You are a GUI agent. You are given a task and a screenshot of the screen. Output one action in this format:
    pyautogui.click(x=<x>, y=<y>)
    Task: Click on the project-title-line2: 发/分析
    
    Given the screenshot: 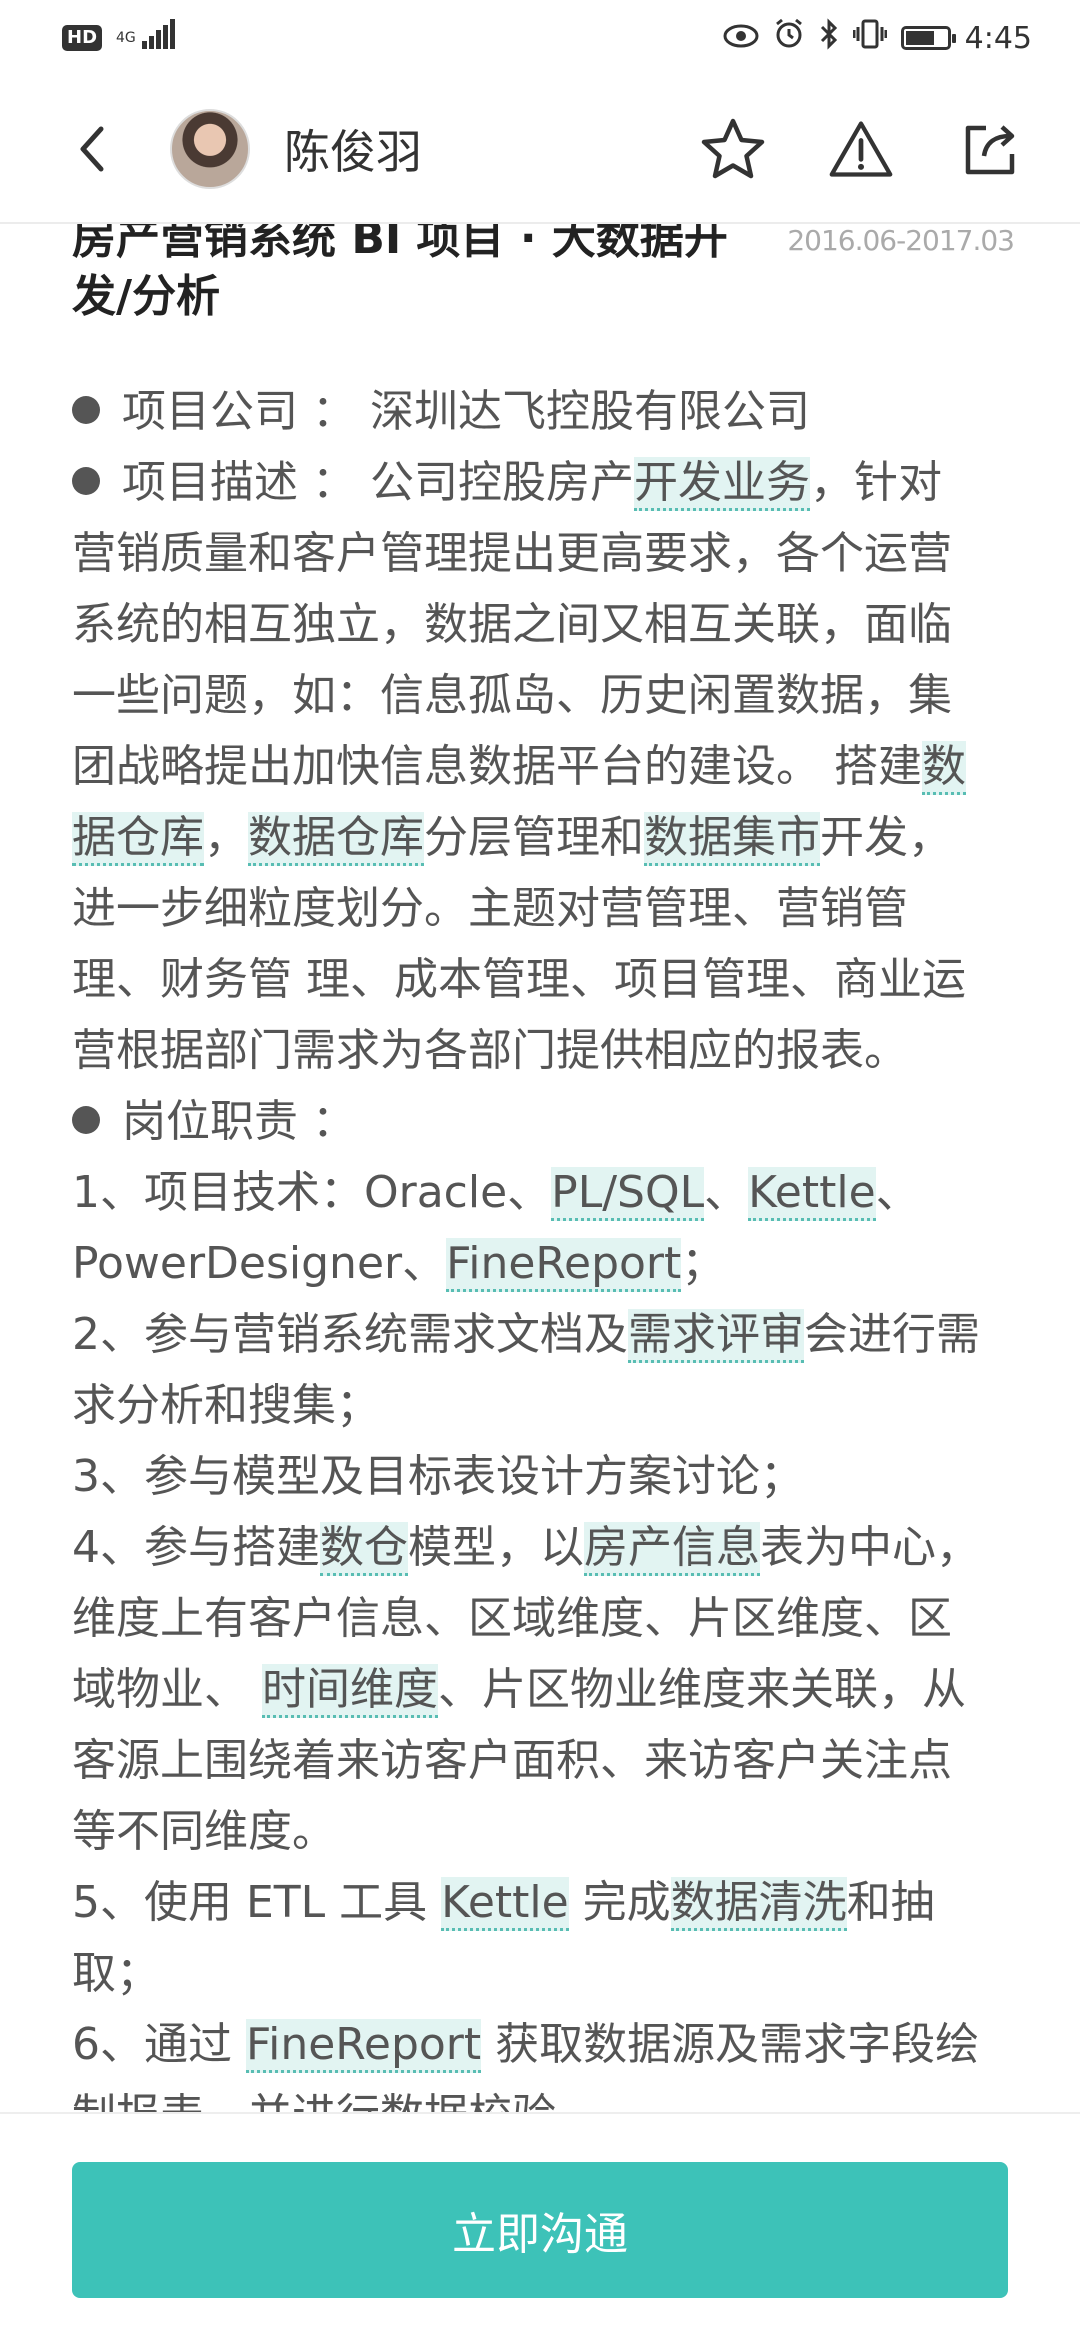 What is the action you would take?
    pyautogui.click(x=146, y=296)
    